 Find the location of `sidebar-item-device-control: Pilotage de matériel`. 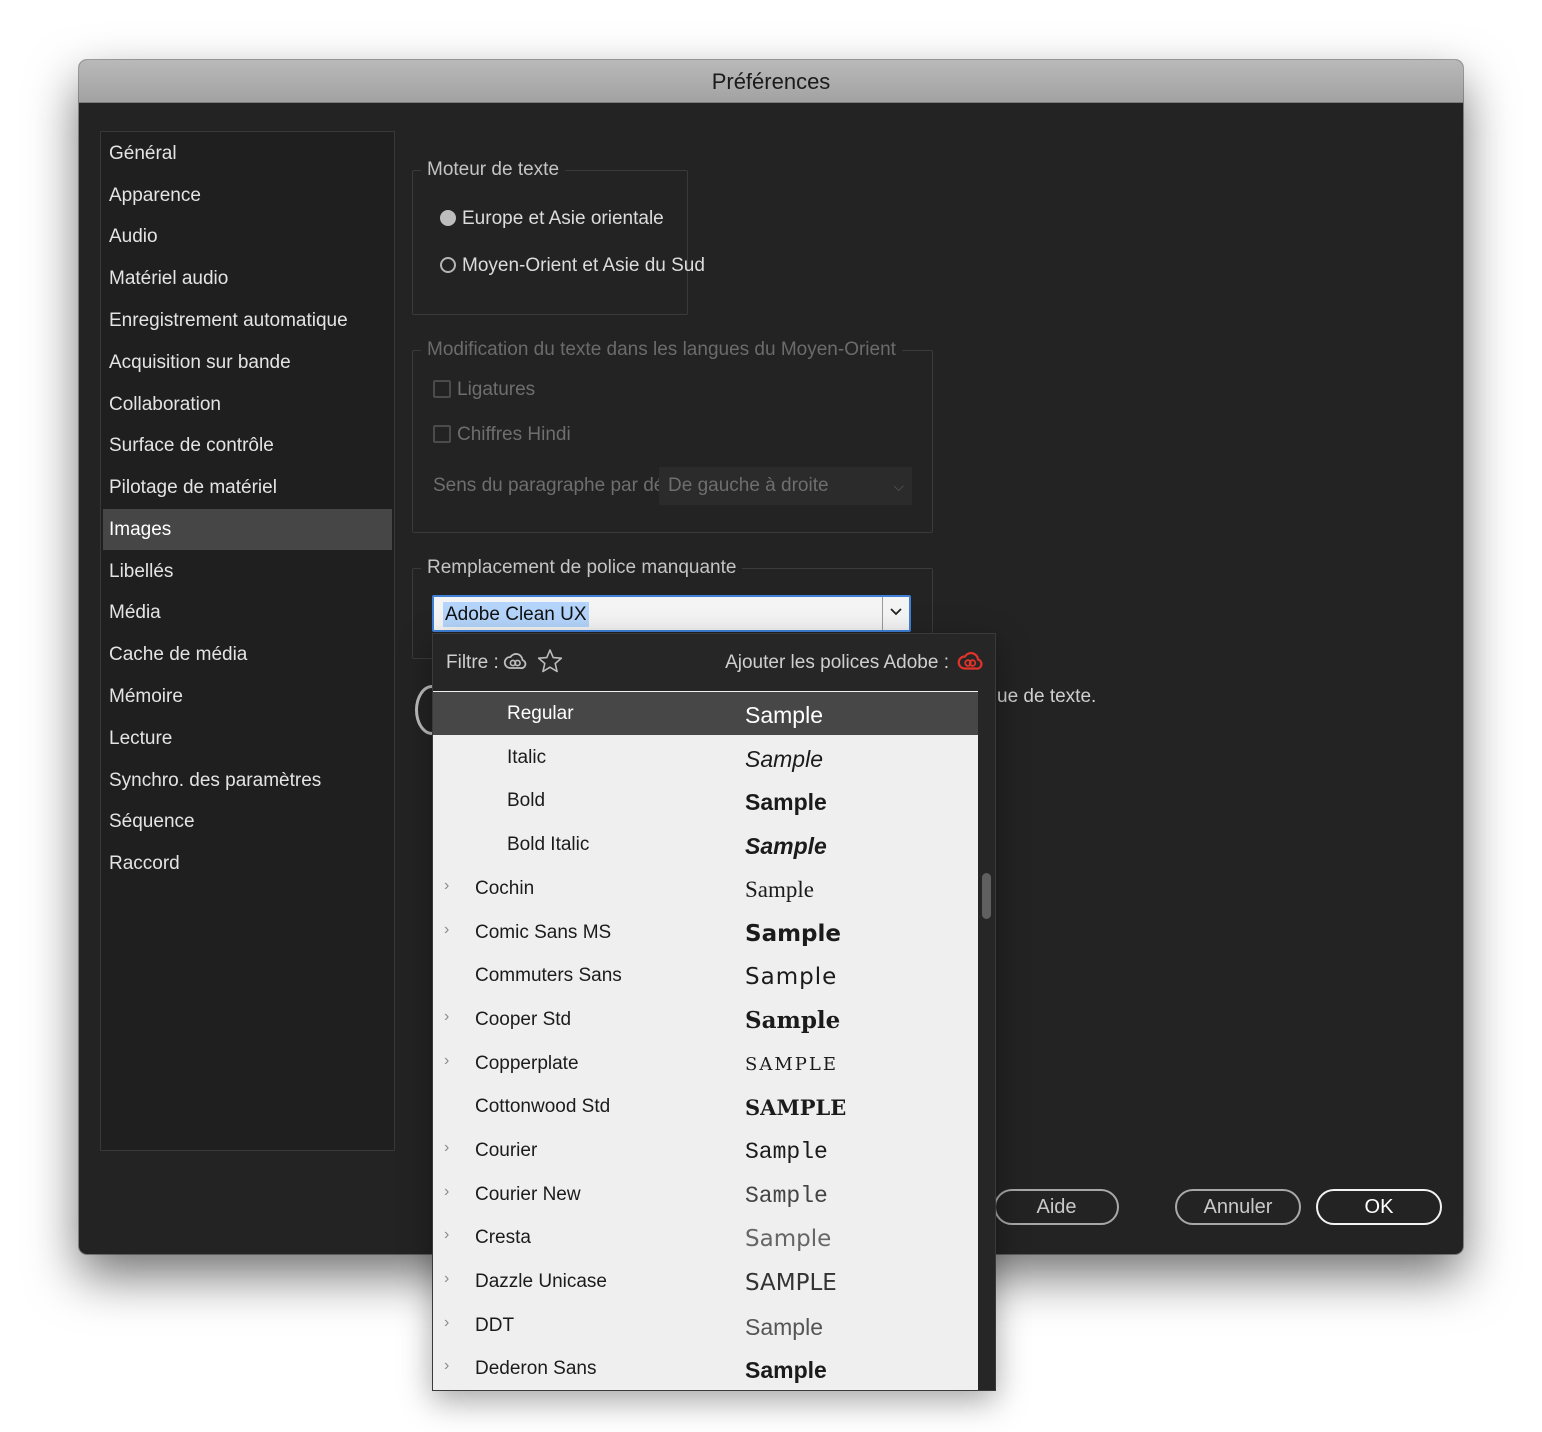

sidebar-item-device-control: Pilotage de matériel is located at coordinates (247, 487).